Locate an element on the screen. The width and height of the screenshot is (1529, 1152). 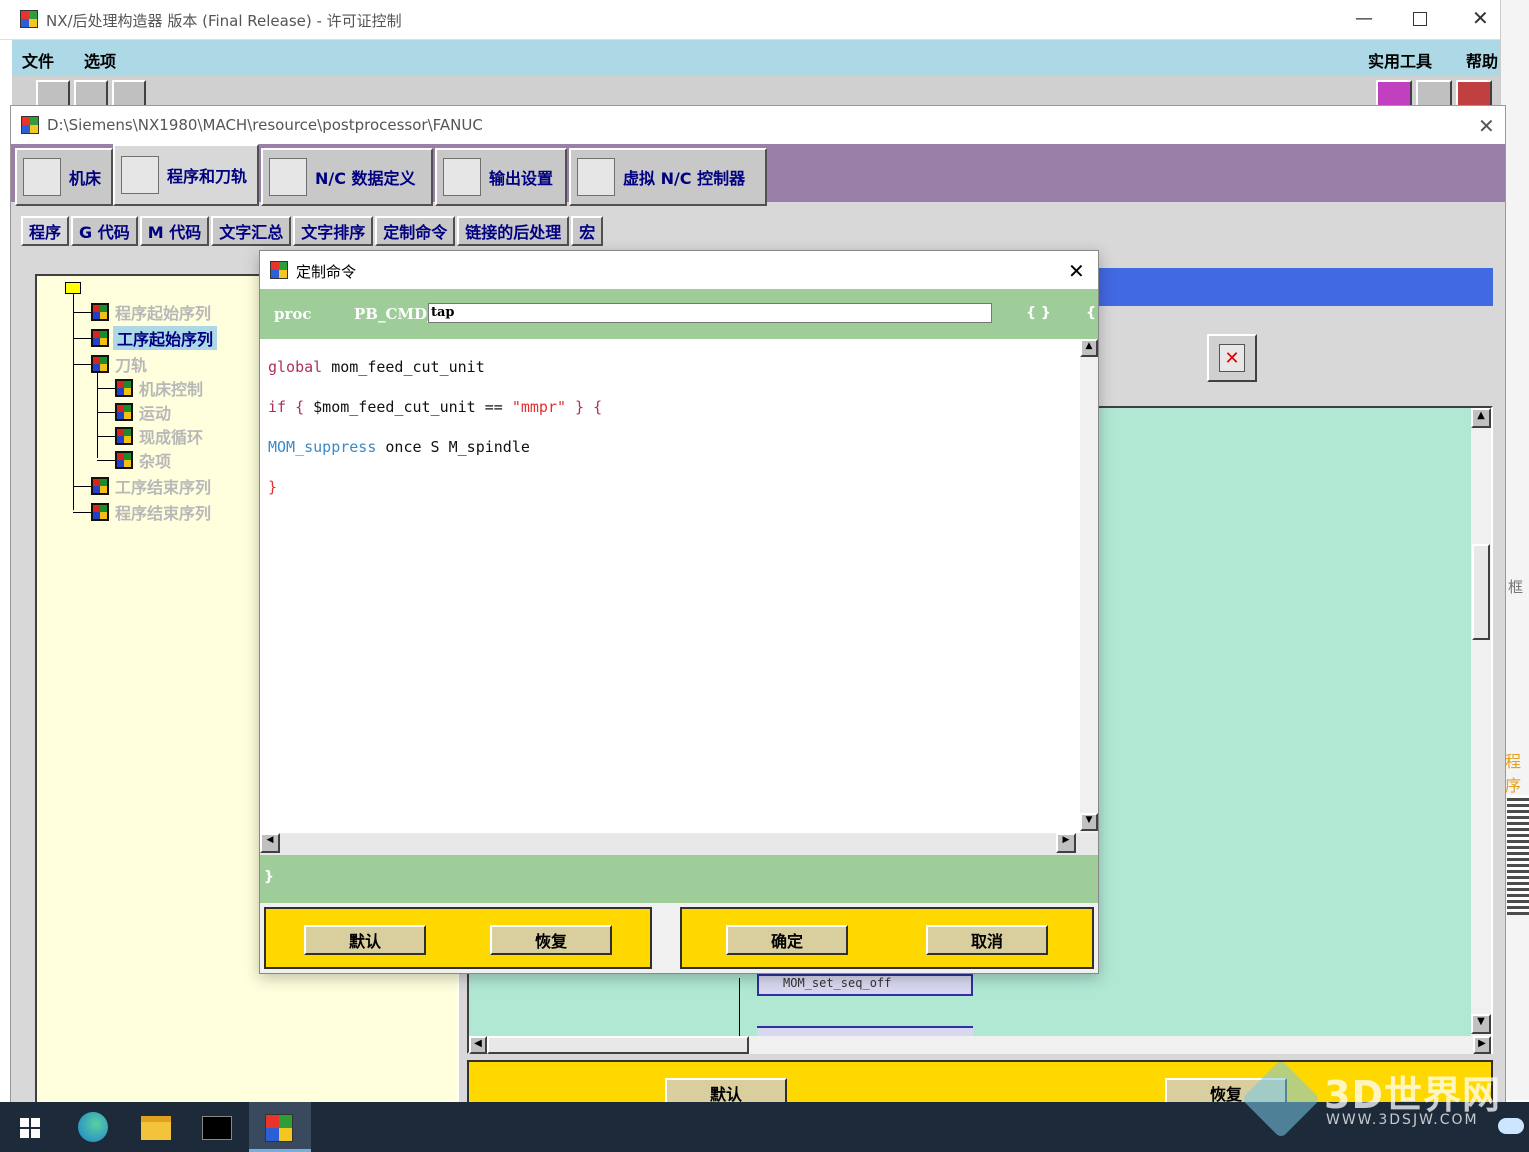
tree-item: 刀轨 is located at coordinates (110, 364).